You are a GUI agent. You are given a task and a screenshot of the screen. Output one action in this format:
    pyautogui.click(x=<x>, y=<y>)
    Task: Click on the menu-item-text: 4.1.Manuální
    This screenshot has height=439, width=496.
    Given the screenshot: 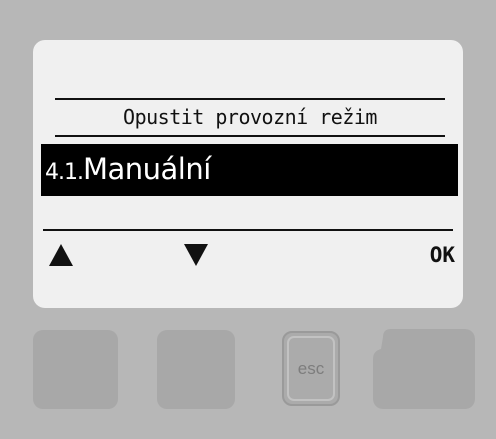 What is the action you would take?
    pyautogui.click(x=128, y=171)
    